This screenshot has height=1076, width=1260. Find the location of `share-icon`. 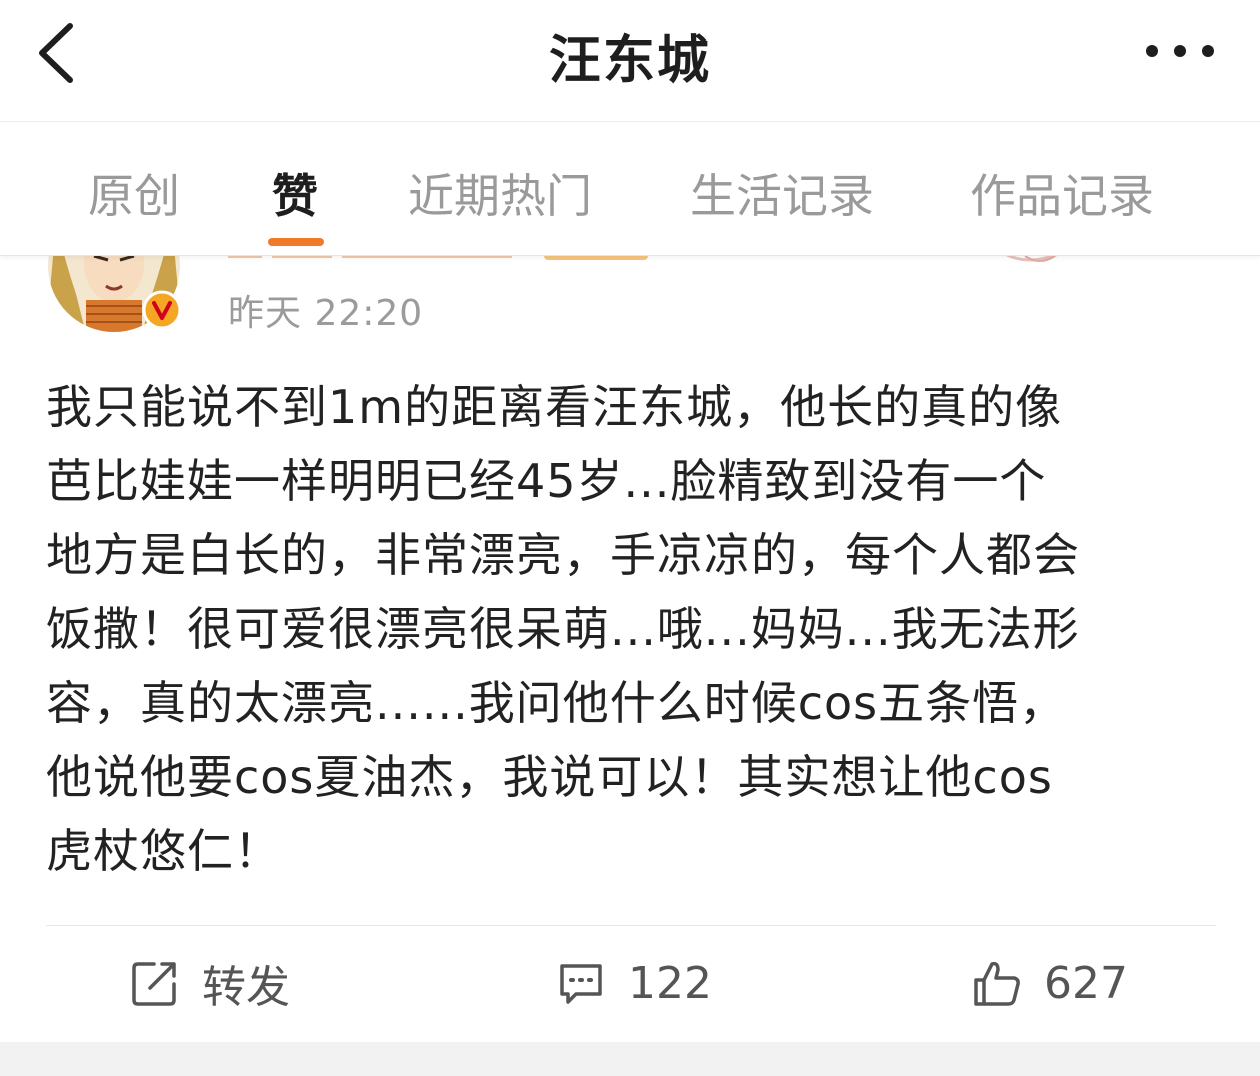

share-icon is located at coordinates (154, 984).